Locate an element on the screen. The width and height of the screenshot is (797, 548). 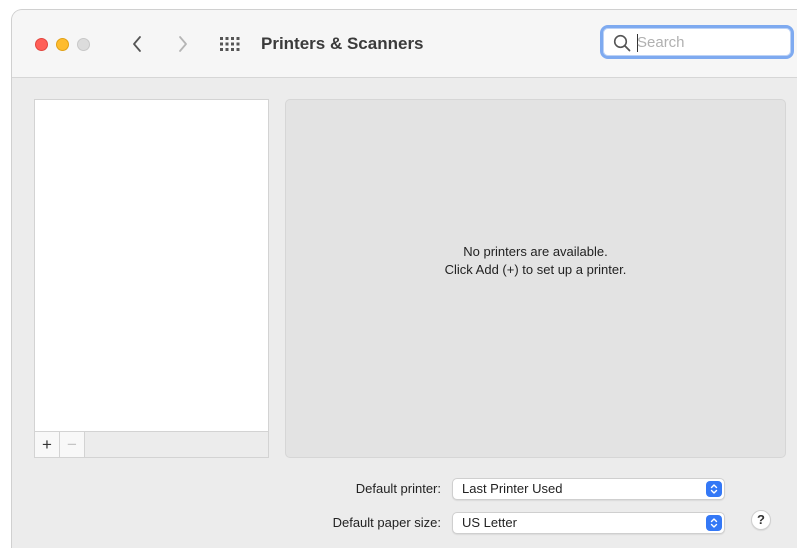
default-printer-popup: Last Printer Used is located at coordinates (588, 489).